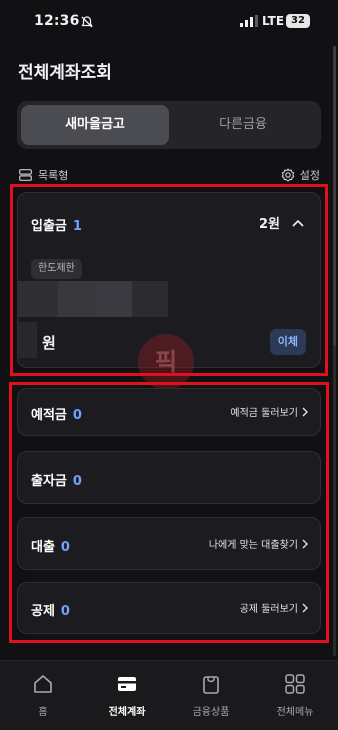 The width and height of the screenshot is (338, 730). I want to click on network-label: LTE, so click(273, 21).